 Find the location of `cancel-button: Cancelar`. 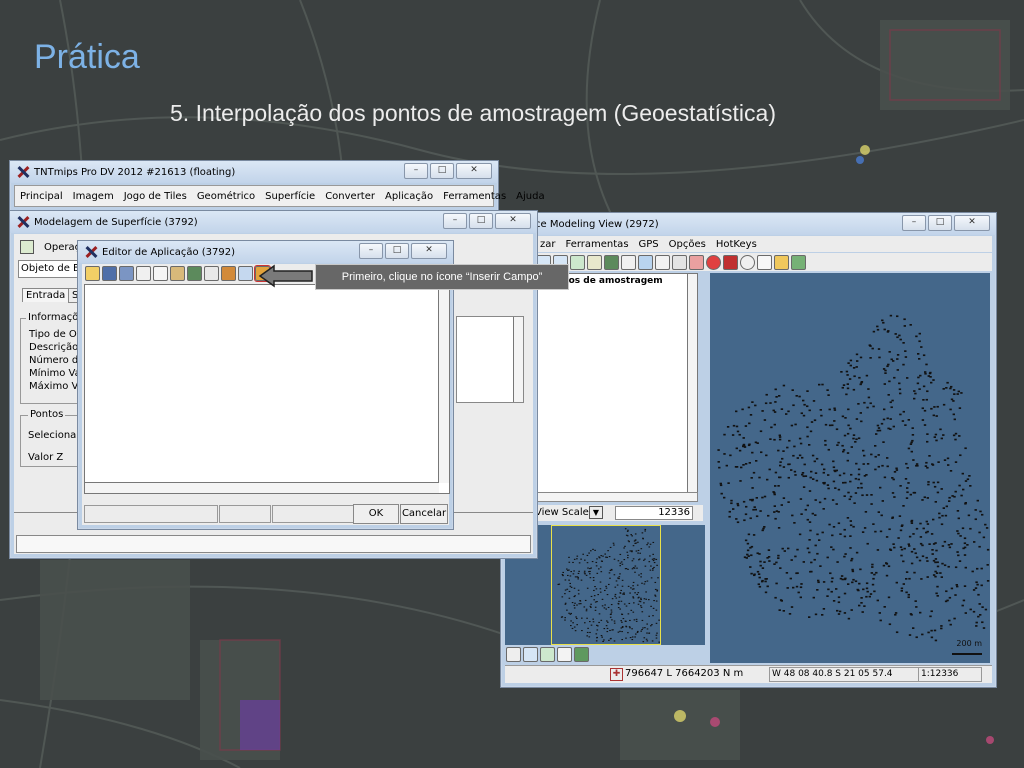

cancel-button: Cancelar is located at coordinates (424, 514).